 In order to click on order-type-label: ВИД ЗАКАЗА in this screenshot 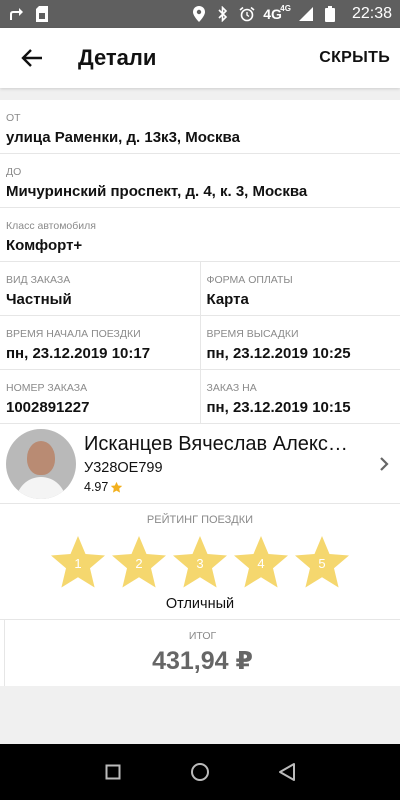, I will do `click(38, 280)`.